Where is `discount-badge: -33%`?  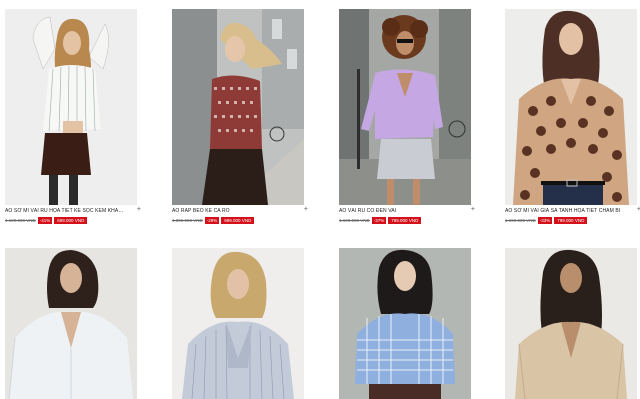
discount-badge: -33% is located at coordinates (545, 220).